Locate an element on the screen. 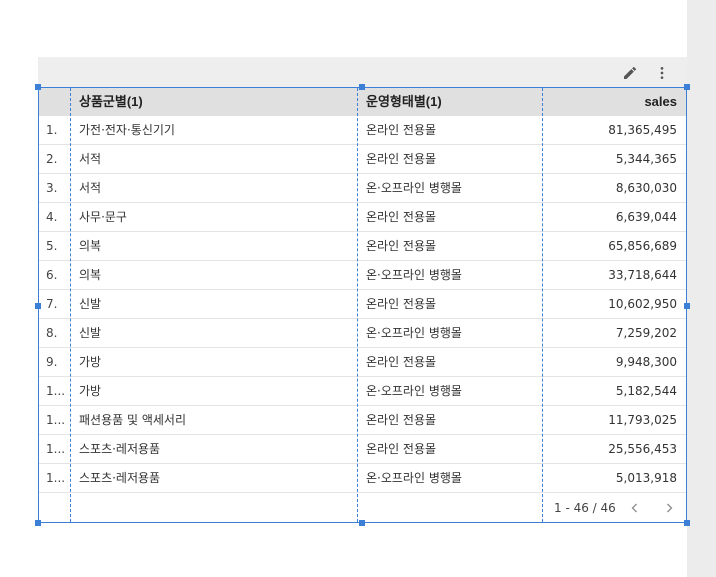 The height and width of the screenshot is (577, 716). column-header-category: 상품군별(1) is located at coordinates (111, 102).